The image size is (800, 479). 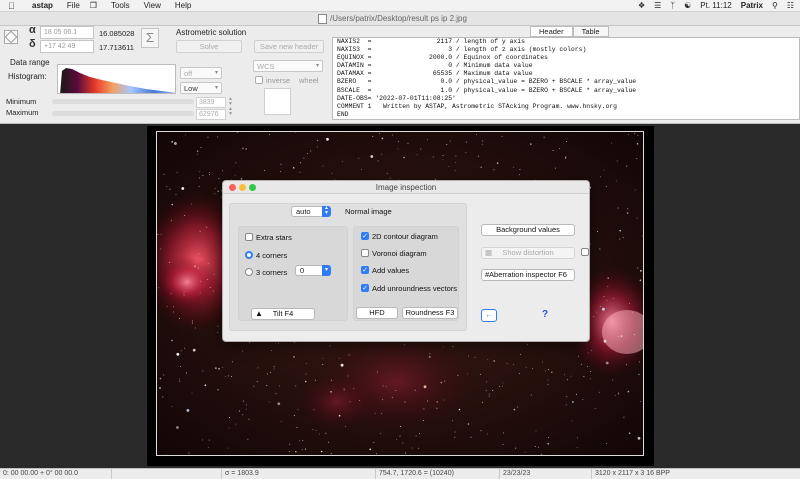 What do you see at coordinates (67, 32) in the screenshot?
I see `ra-input: 18 05 06.1` at bounding box center [67, 32].